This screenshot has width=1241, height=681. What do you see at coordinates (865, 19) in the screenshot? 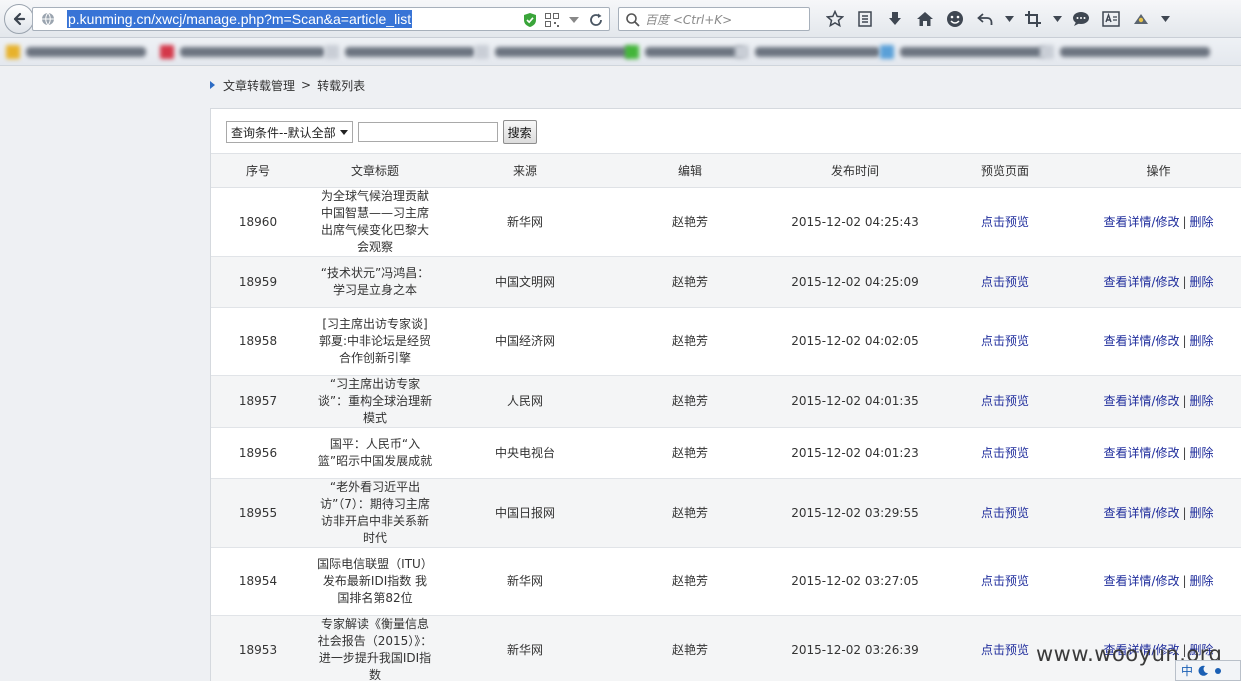
I see `reading-list-icon` at bounding box center [865, 19].